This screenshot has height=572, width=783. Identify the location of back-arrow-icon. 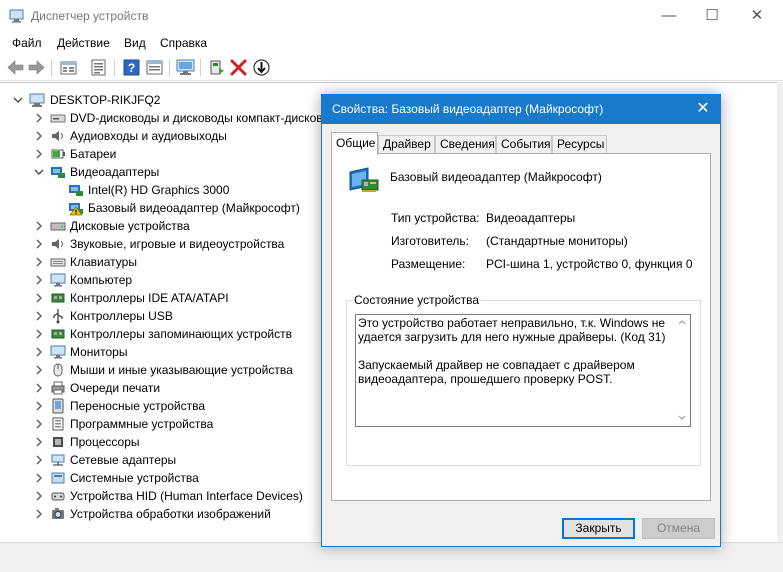
(15, 67).